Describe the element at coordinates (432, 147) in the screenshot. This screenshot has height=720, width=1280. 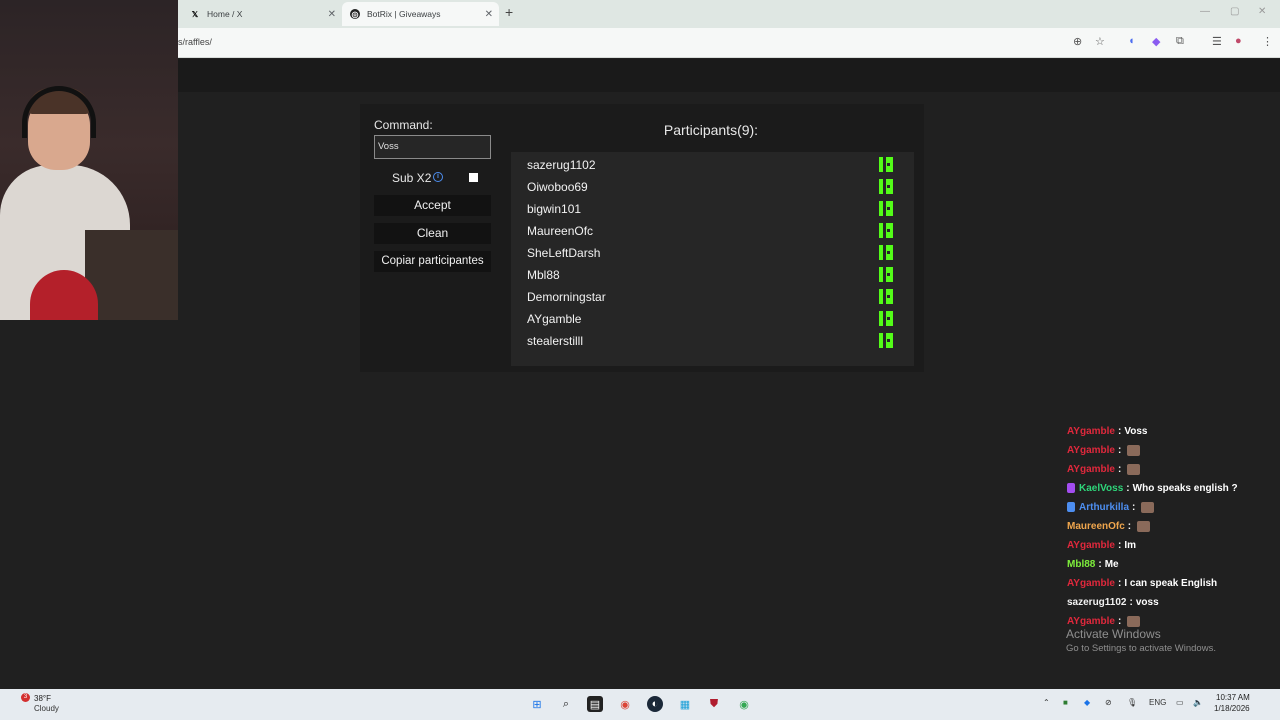
I see `command-input: Voss` at that location.